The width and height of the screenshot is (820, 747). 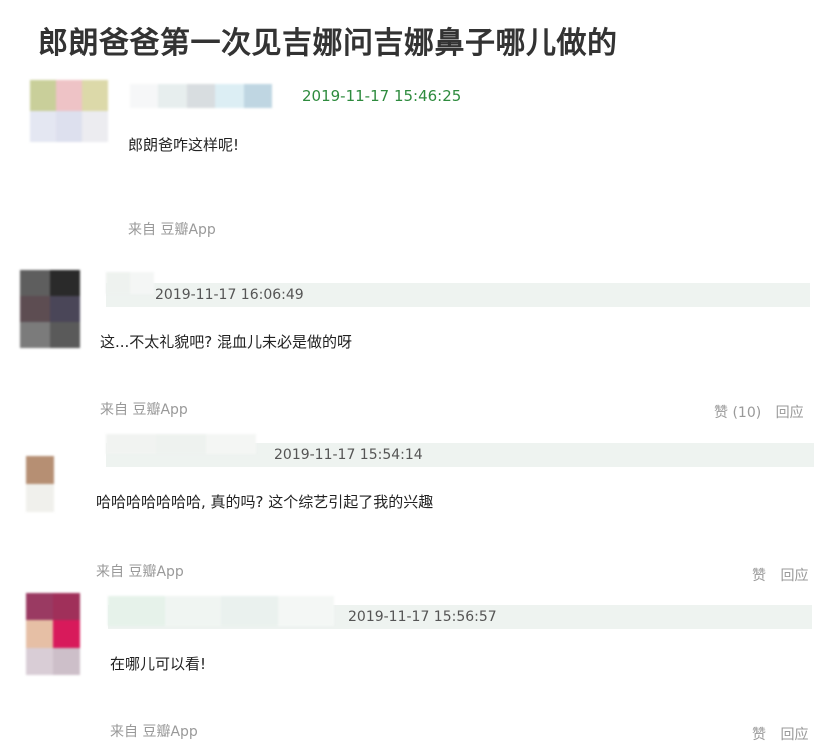 I want to click on comment-timestamp: 2019-11-17 15:56:57, so click(x=422, y=617).